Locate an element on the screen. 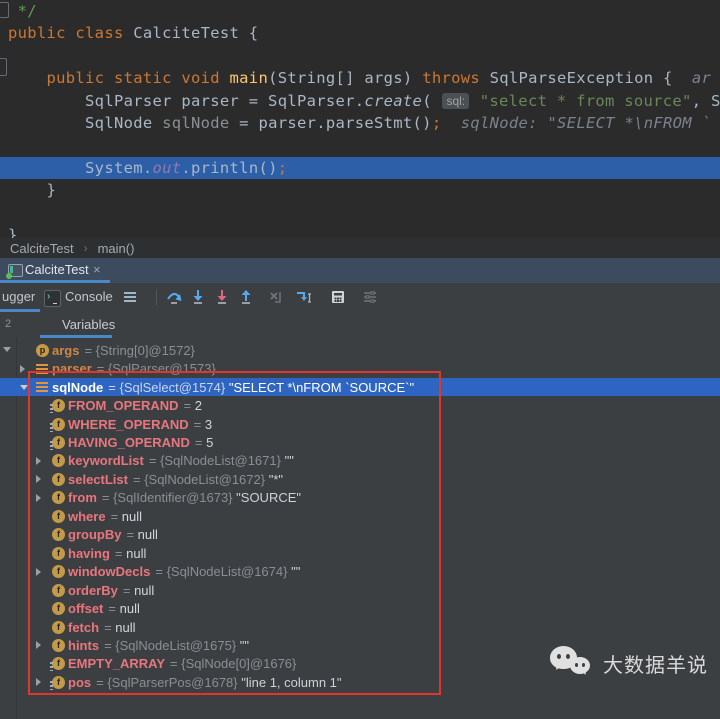 This screenshot has height=719, width=720. code-line: */ is located at coordinates (360, 11).